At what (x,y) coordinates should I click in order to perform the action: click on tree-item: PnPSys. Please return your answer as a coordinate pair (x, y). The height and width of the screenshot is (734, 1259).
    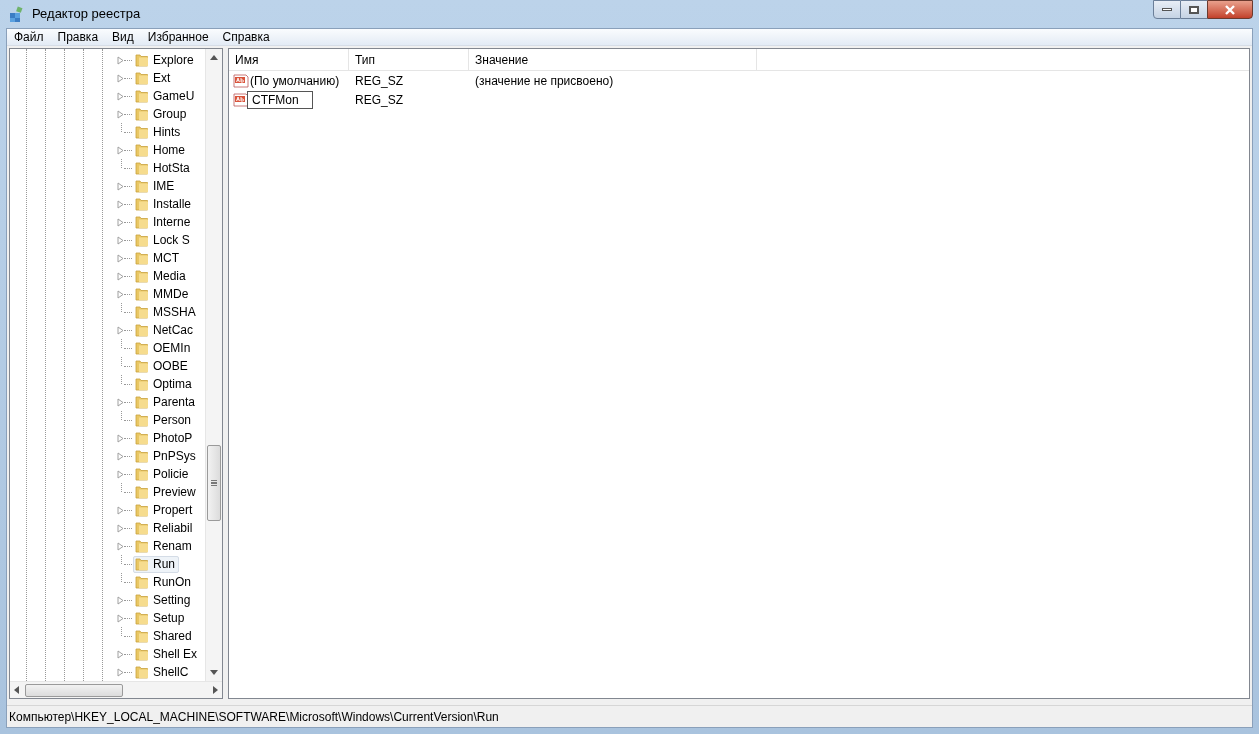
    Looking at the image, I should click on (166, 456).